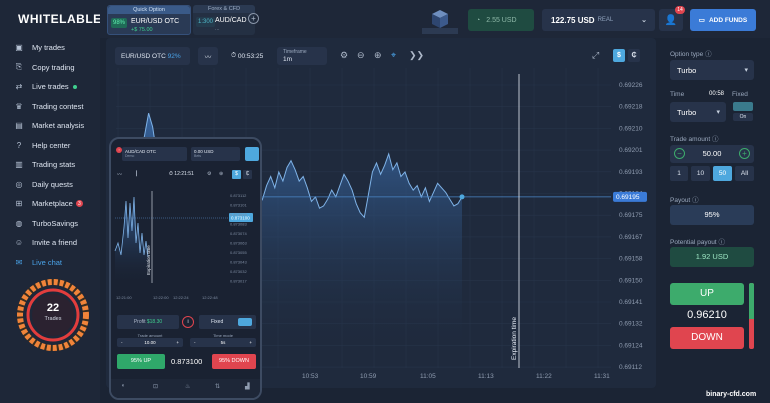 Image resolution: width=770 pixels, height=403 pixels. What do you see at coordinates (679, 173) in the screenshot?
I see `amount-preset-1: 1` at bounding box center [679, 173].